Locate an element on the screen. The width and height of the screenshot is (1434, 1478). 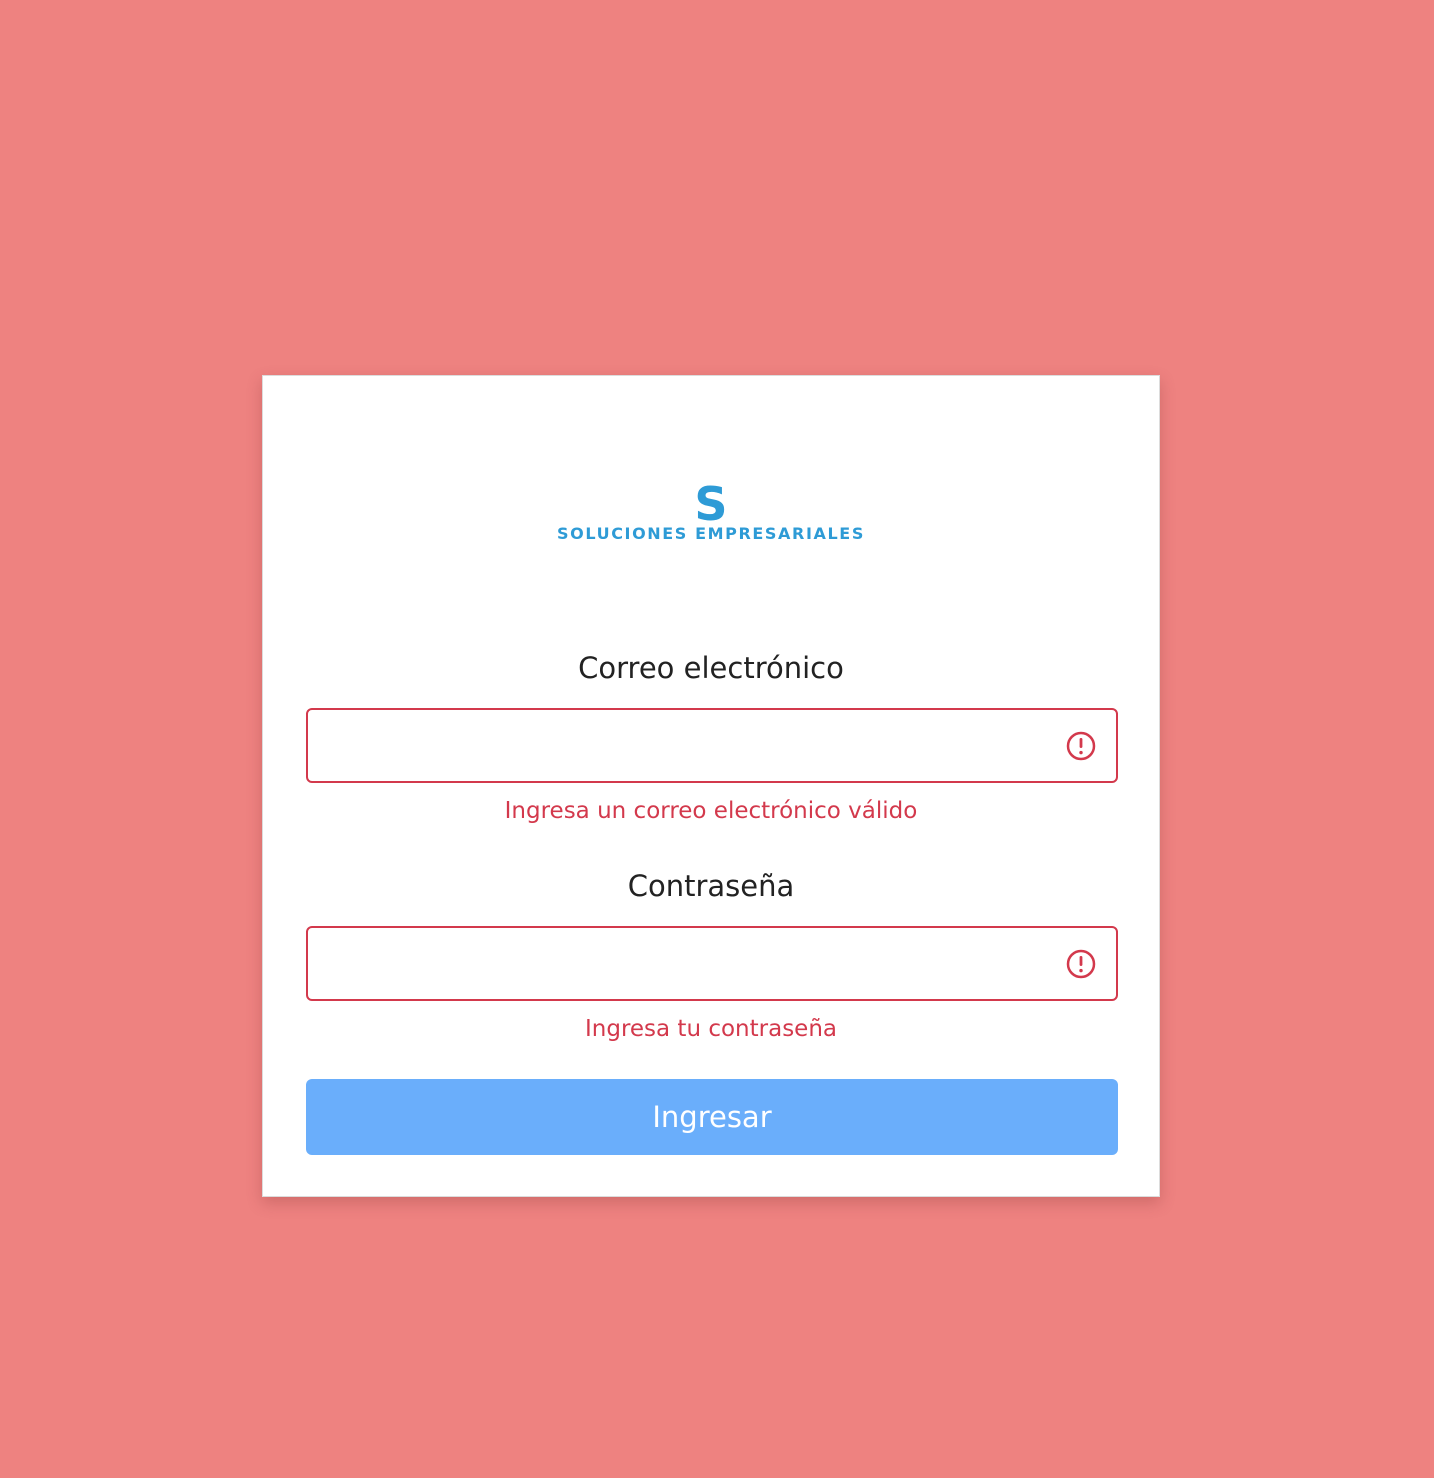
logo-text: SOLUCIONES EMPRESARIALES is located at coordinates (711, 533).